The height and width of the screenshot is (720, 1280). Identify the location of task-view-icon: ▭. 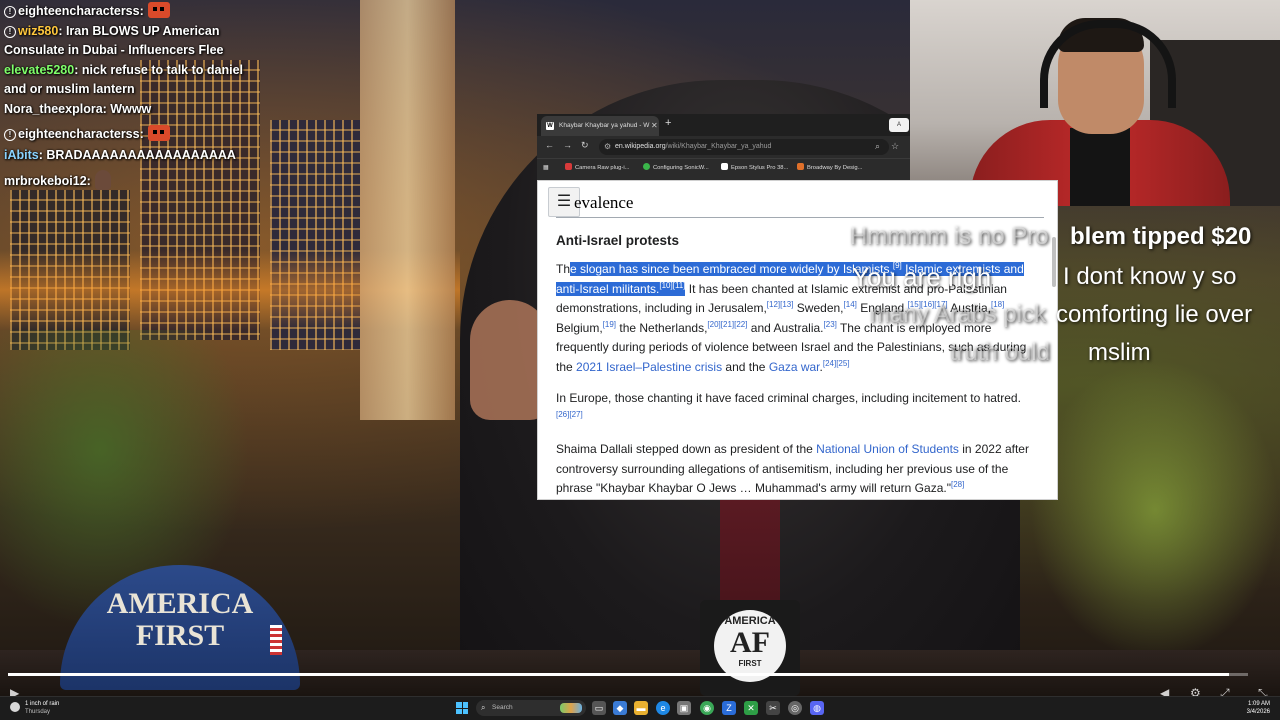
(599, 708).